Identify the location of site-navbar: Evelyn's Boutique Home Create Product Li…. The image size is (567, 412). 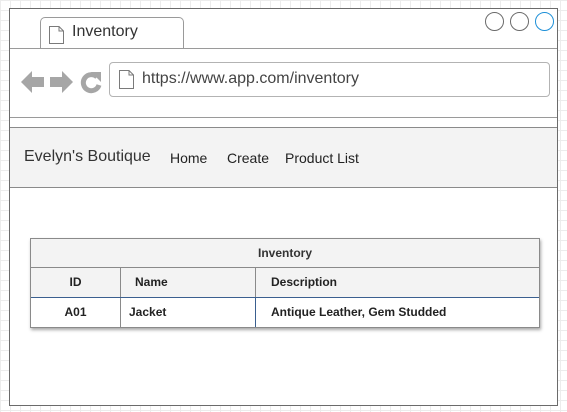
(283, 157).